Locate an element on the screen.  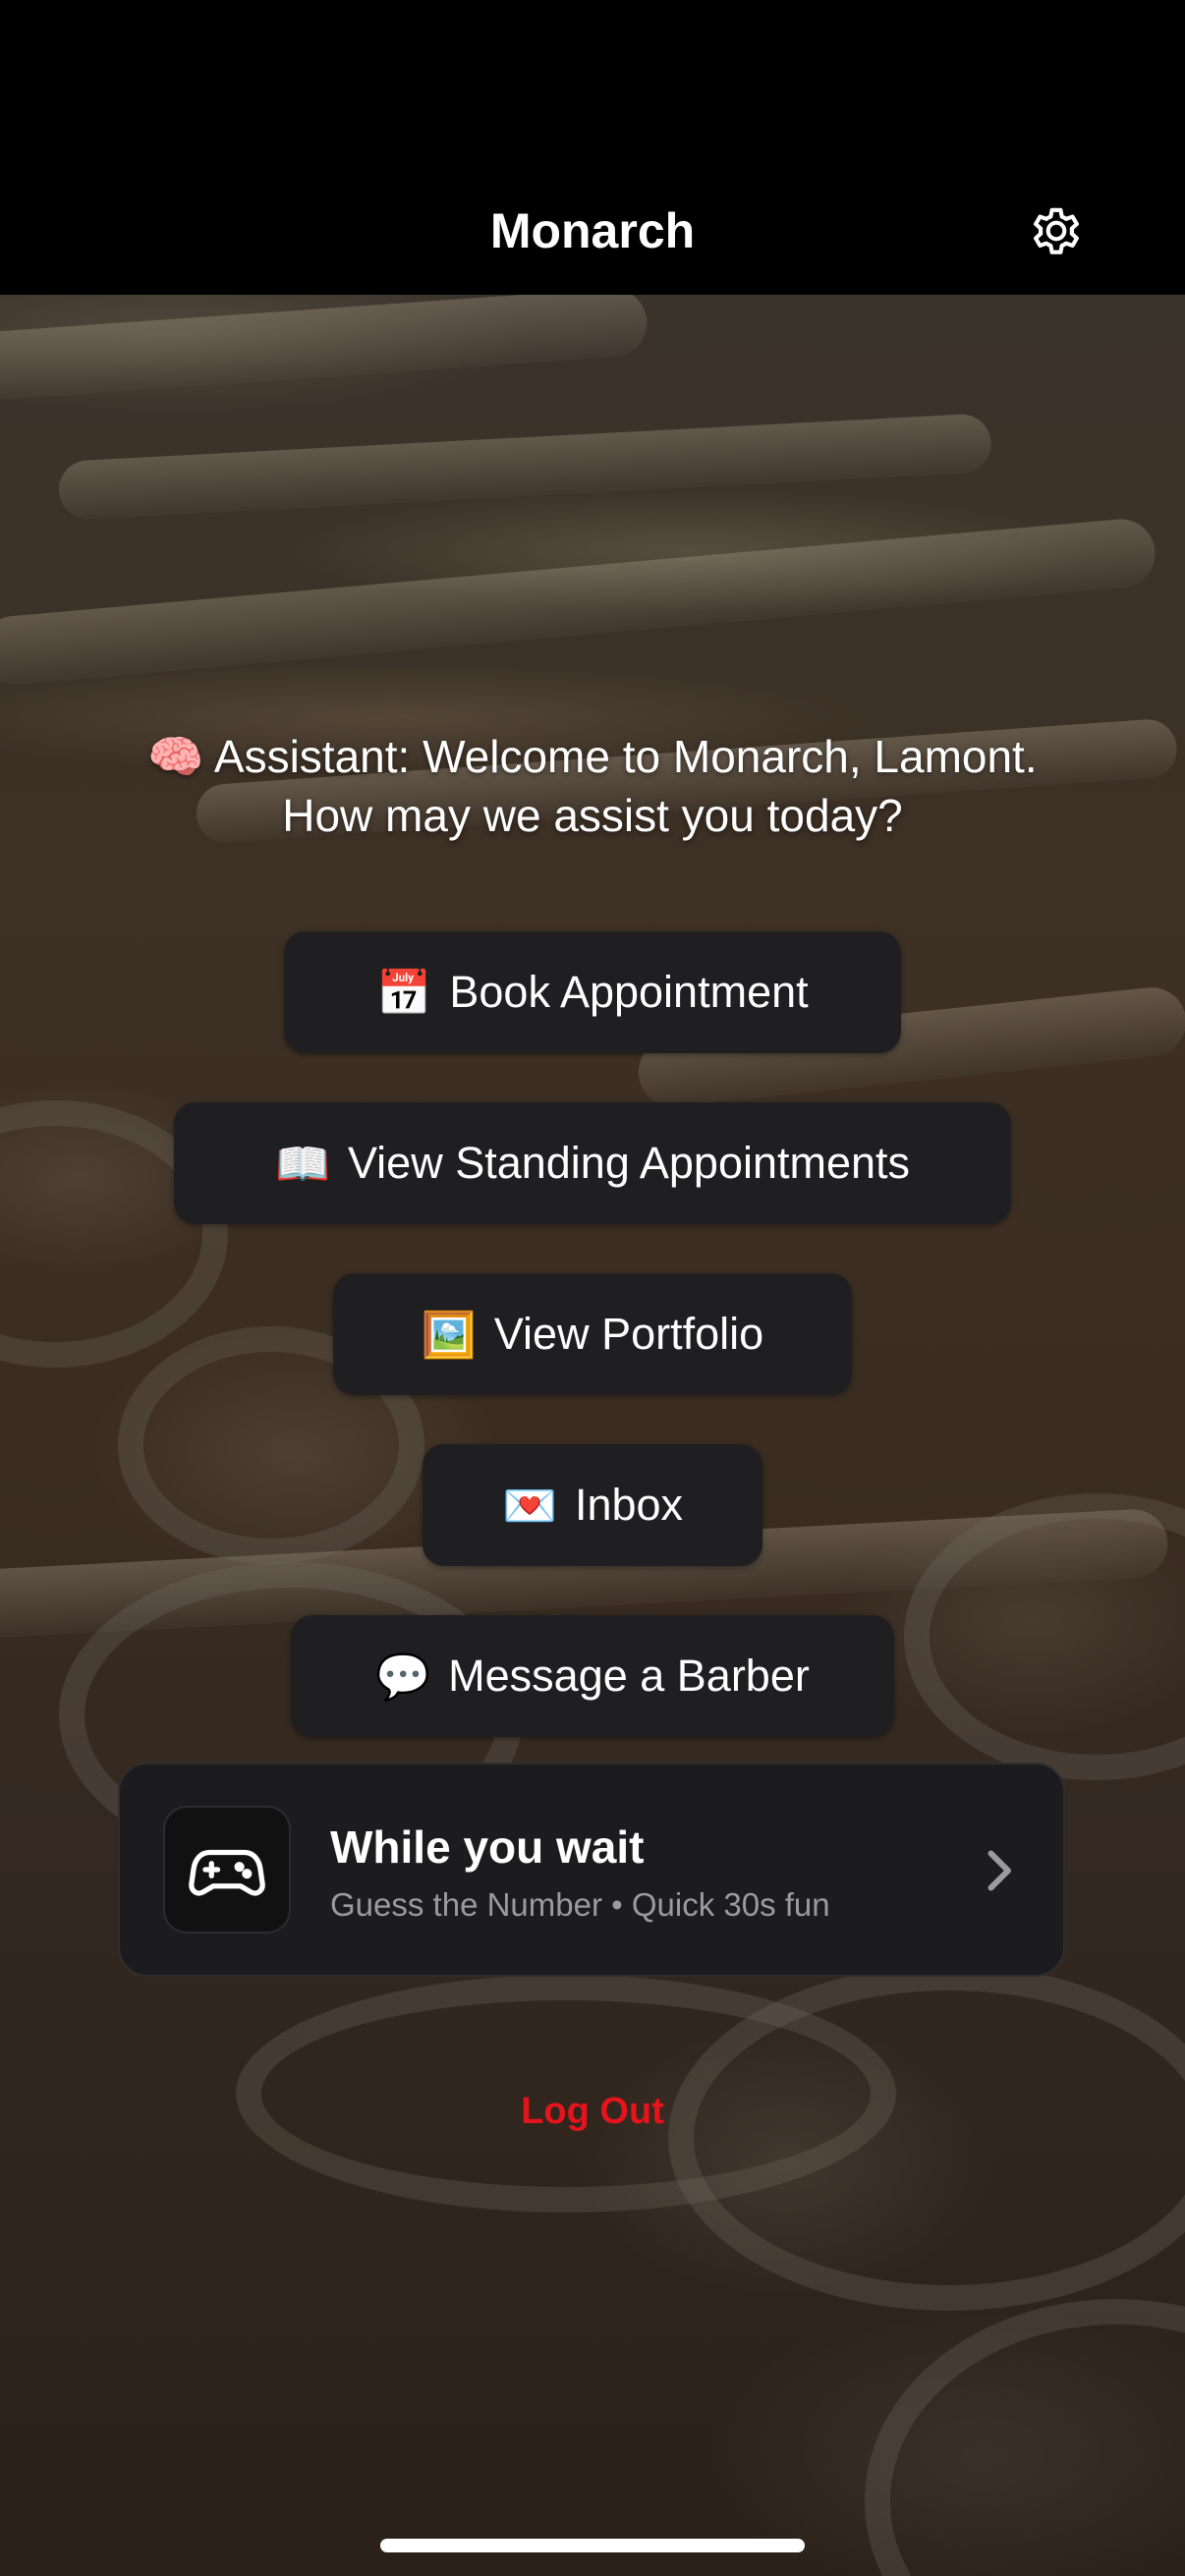
picture-icon: 🖼️ is located at coordinates (449, 1334).